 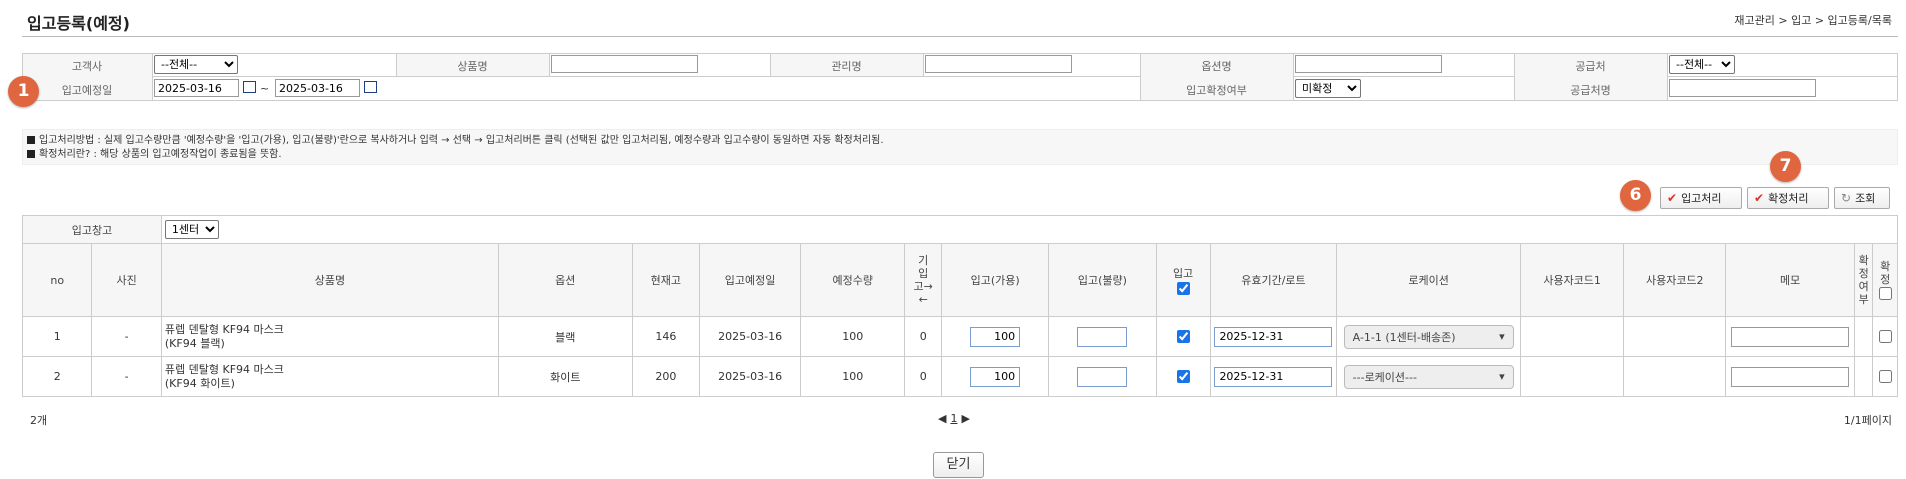 I want to click on col-in-defect: 입고(불량), so click(x=1102, y=280).